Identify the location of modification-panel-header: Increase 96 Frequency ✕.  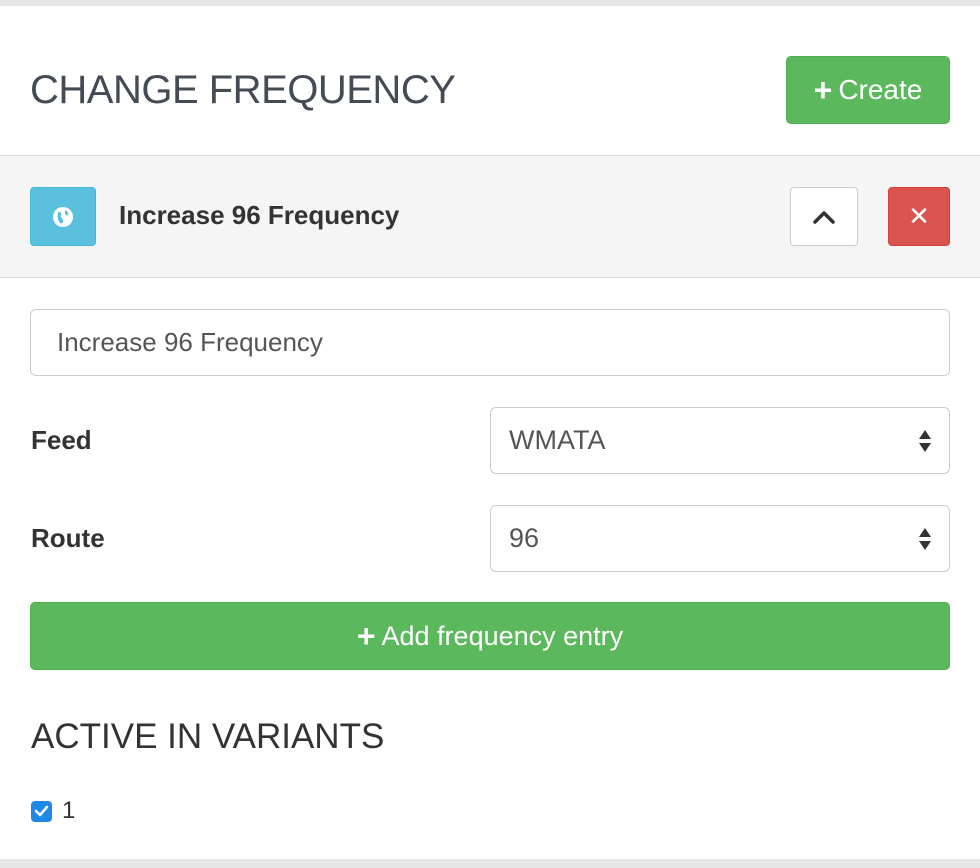
(490, 216).